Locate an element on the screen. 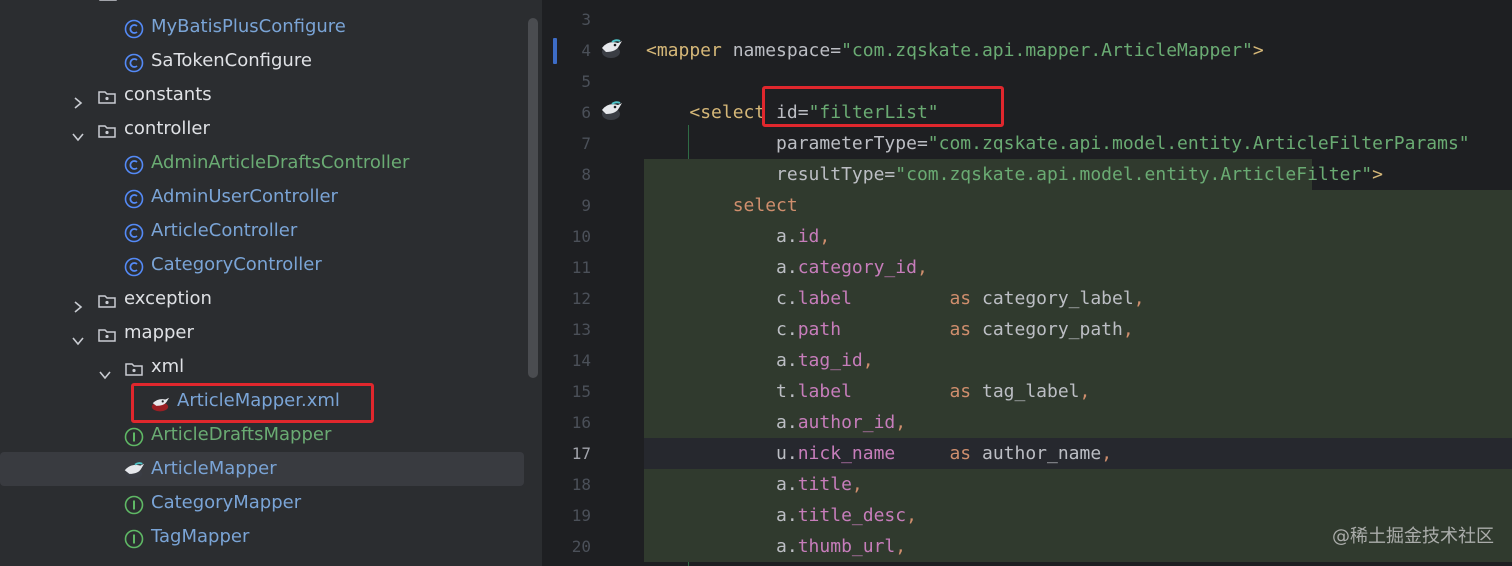 The height and width of the screenshot is (566, 1512). code-token: c. is located at coordinates (722, 298).